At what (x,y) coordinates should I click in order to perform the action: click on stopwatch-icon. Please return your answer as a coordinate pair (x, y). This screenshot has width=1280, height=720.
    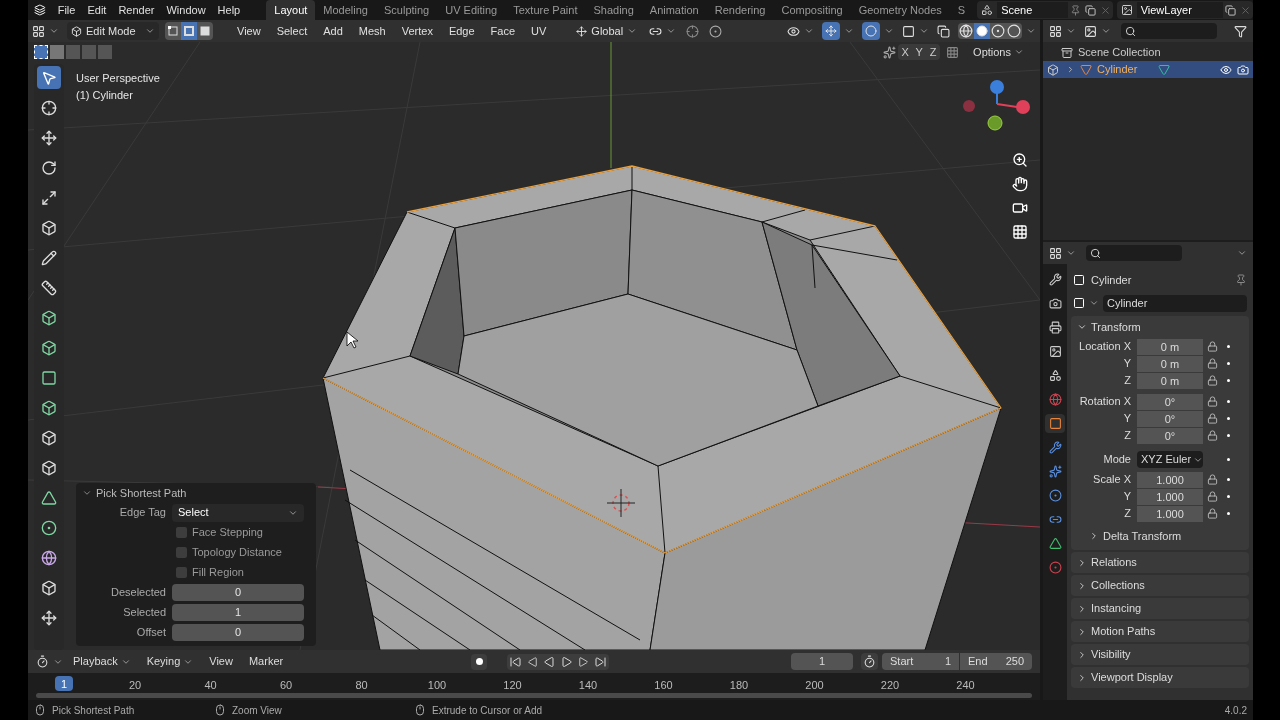
    Looking at the image, I should click on (869, 661).